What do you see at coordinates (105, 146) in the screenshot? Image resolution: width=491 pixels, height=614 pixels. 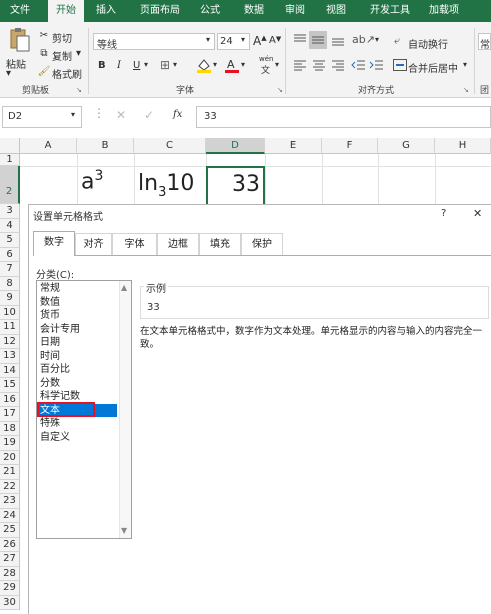 I see `column-header-b: B` at bounding box center [105, 146].